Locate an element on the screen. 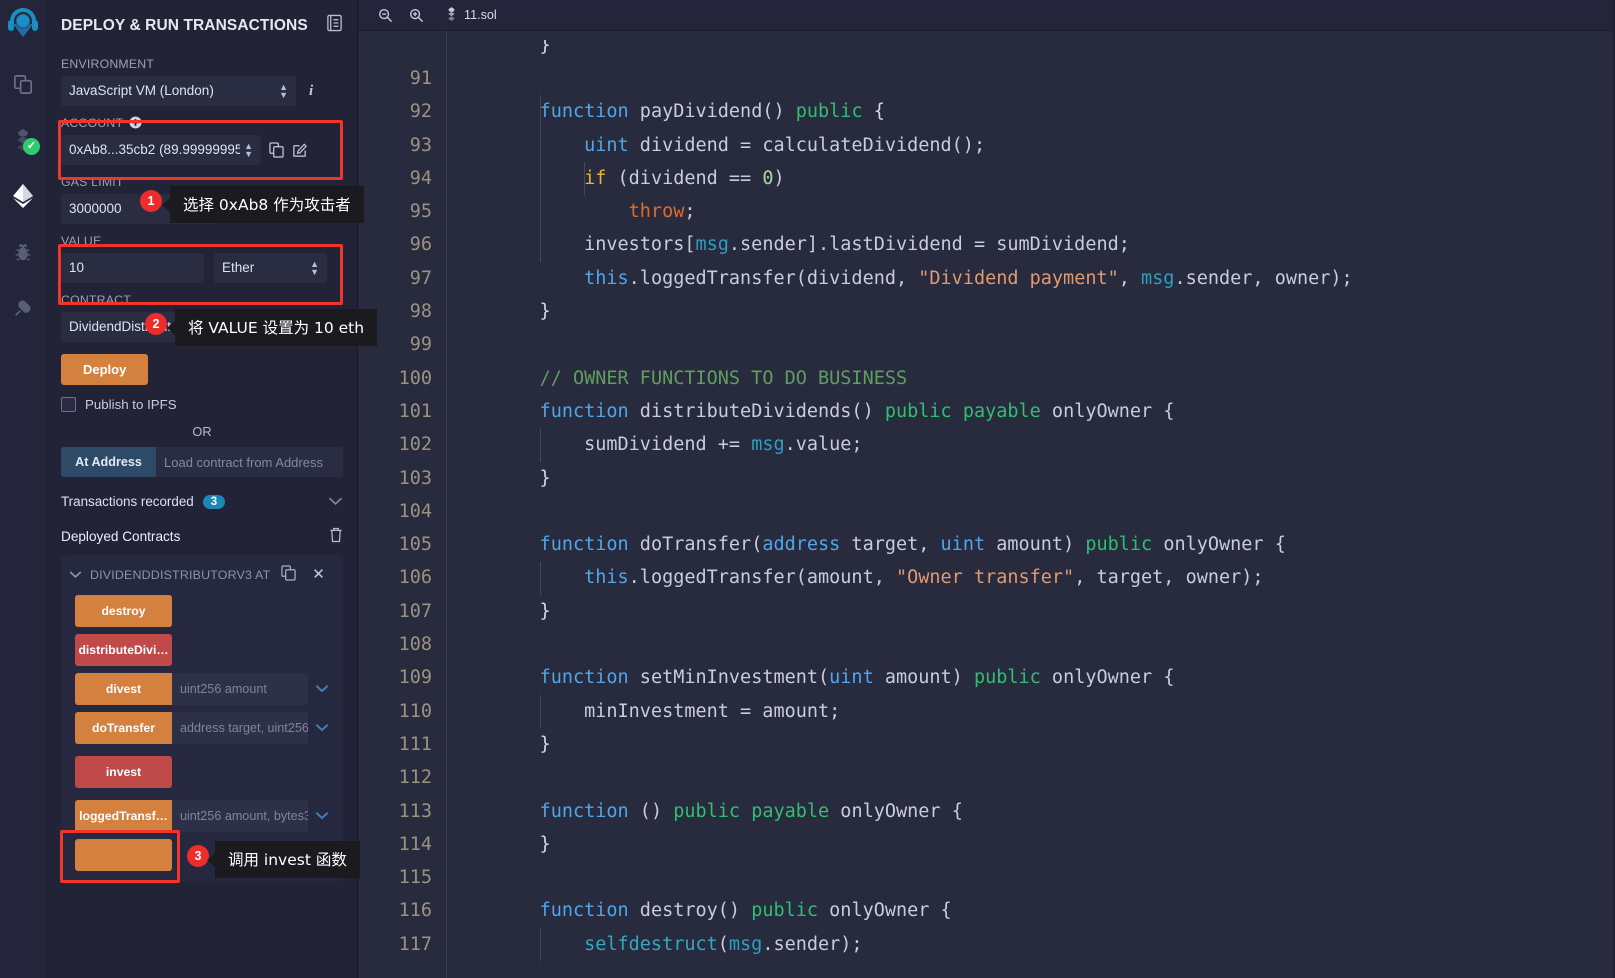  tab-11-sol: 11.sol is located at coordinates (469, 15).